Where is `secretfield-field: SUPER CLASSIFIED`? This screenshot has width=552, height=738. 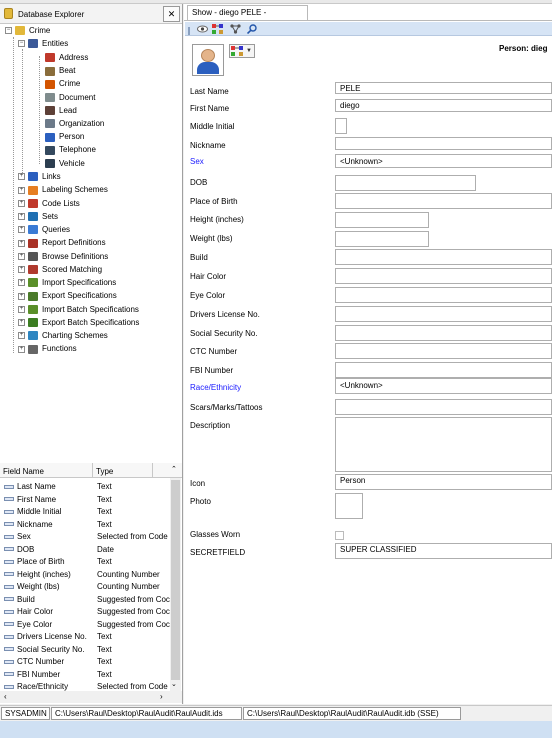 secretfield-field: SUPER CLASSIFIED is located at coordinates (443, 551).